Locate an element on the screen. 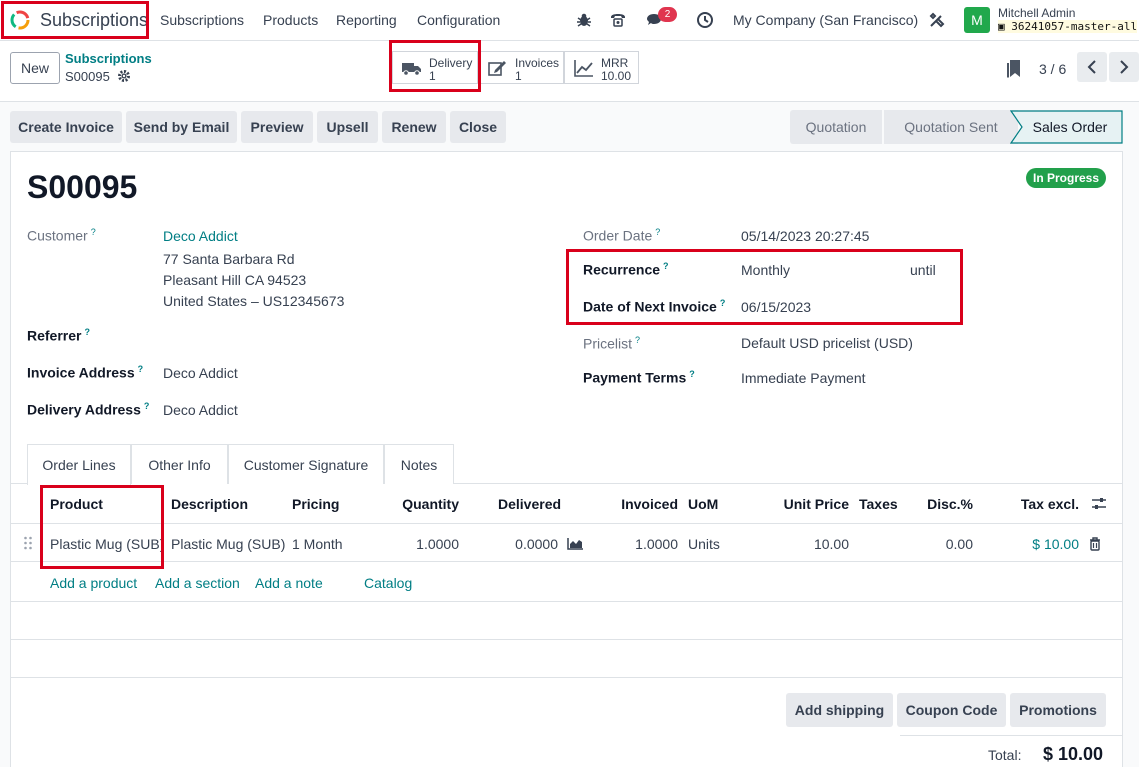  menu-reporting: Reporting is located at coordinates (366, 20).